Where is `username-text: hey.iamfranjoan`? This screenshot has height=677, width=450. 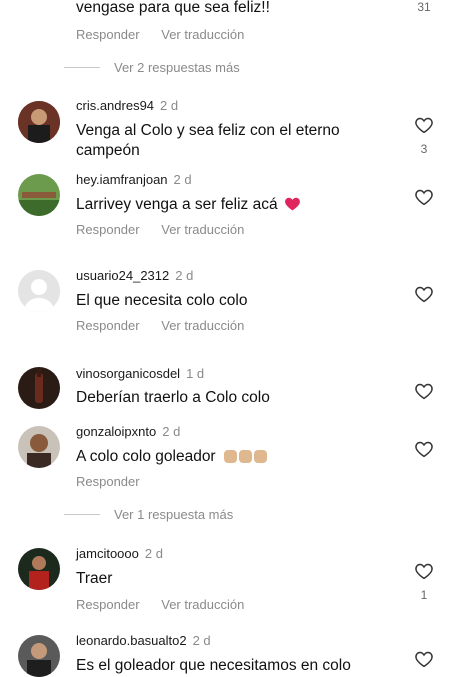
username-text: hey.iamfranjoan is located at coordinates (122, 179).